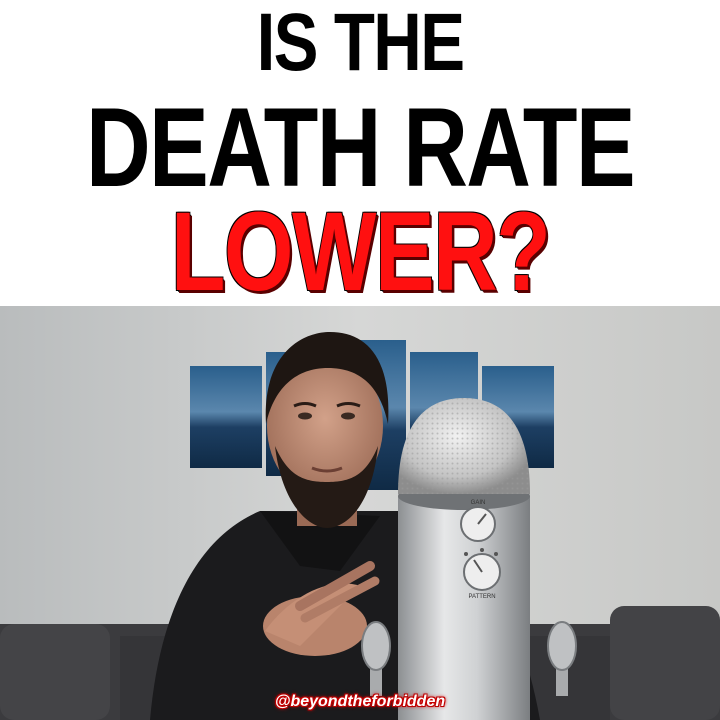 The width and height of the screenshot is (720, 720). I want to click on headline-line-2: DEATH RATE, so click(360, 147).